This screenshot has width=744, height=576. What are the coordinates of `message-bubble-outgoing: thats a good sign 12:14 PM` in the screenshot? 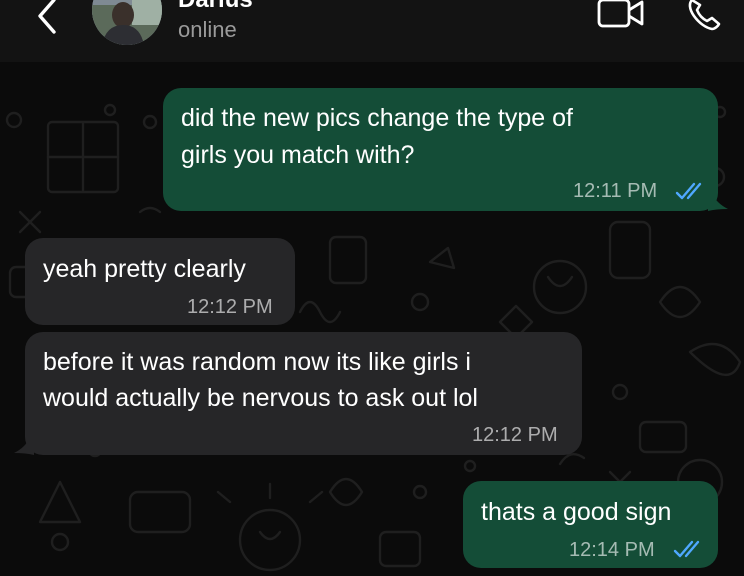 It's located at (590, 524).